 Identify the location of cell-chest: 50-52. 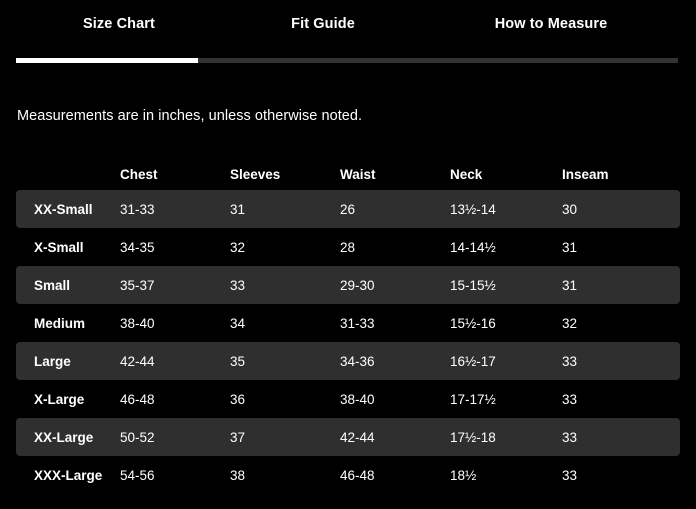
(137, 437).